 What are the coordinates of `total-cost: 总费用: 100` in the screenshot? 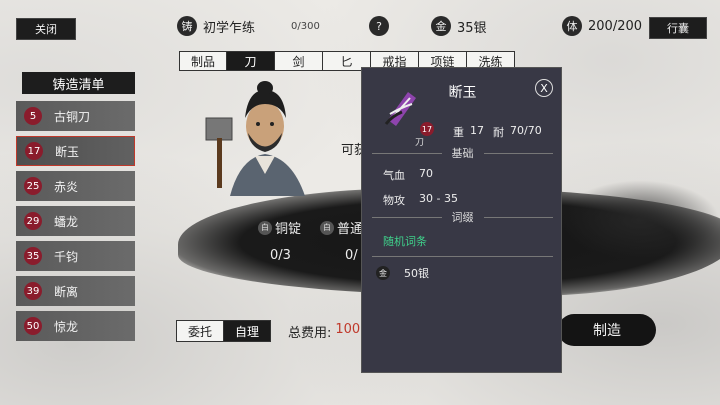 It's located at (324, 331).